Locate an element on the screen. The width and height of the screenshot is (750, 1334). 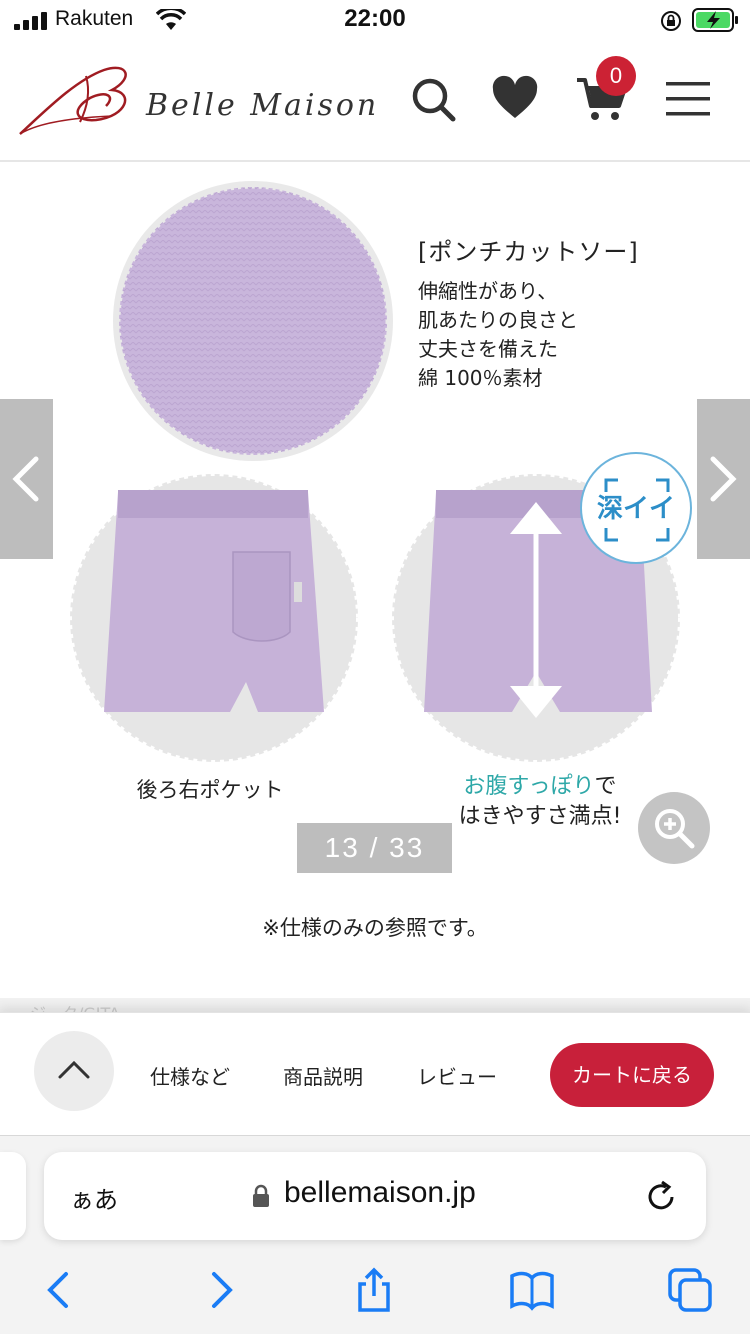
logo-b-mark is located at coordinates (73, 100).